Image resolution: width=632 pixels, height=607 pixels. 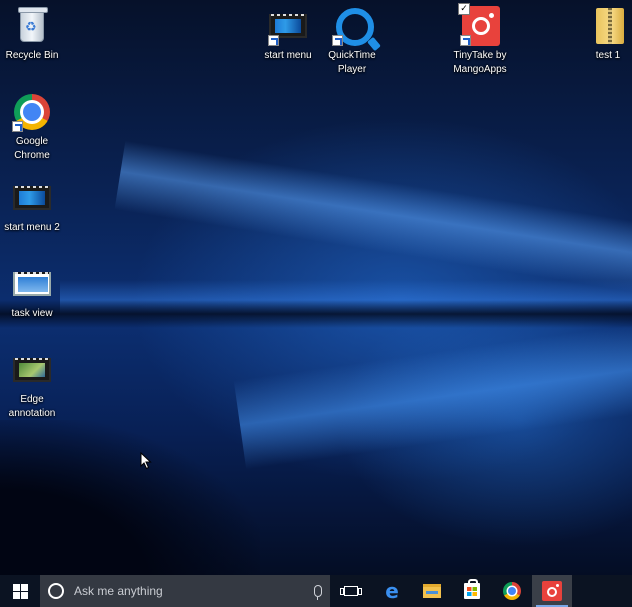 I want to click on task-view-icon, so click(x=351, y=591).